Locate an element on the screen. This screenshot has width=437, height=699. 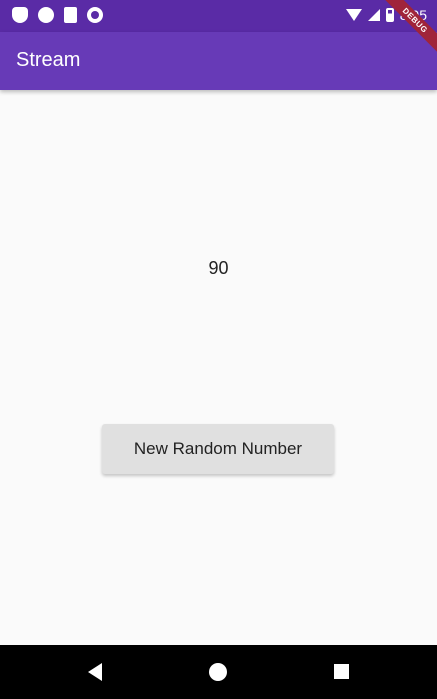
new-random-number-button: New Random Number is located at coordinates (218, 449).